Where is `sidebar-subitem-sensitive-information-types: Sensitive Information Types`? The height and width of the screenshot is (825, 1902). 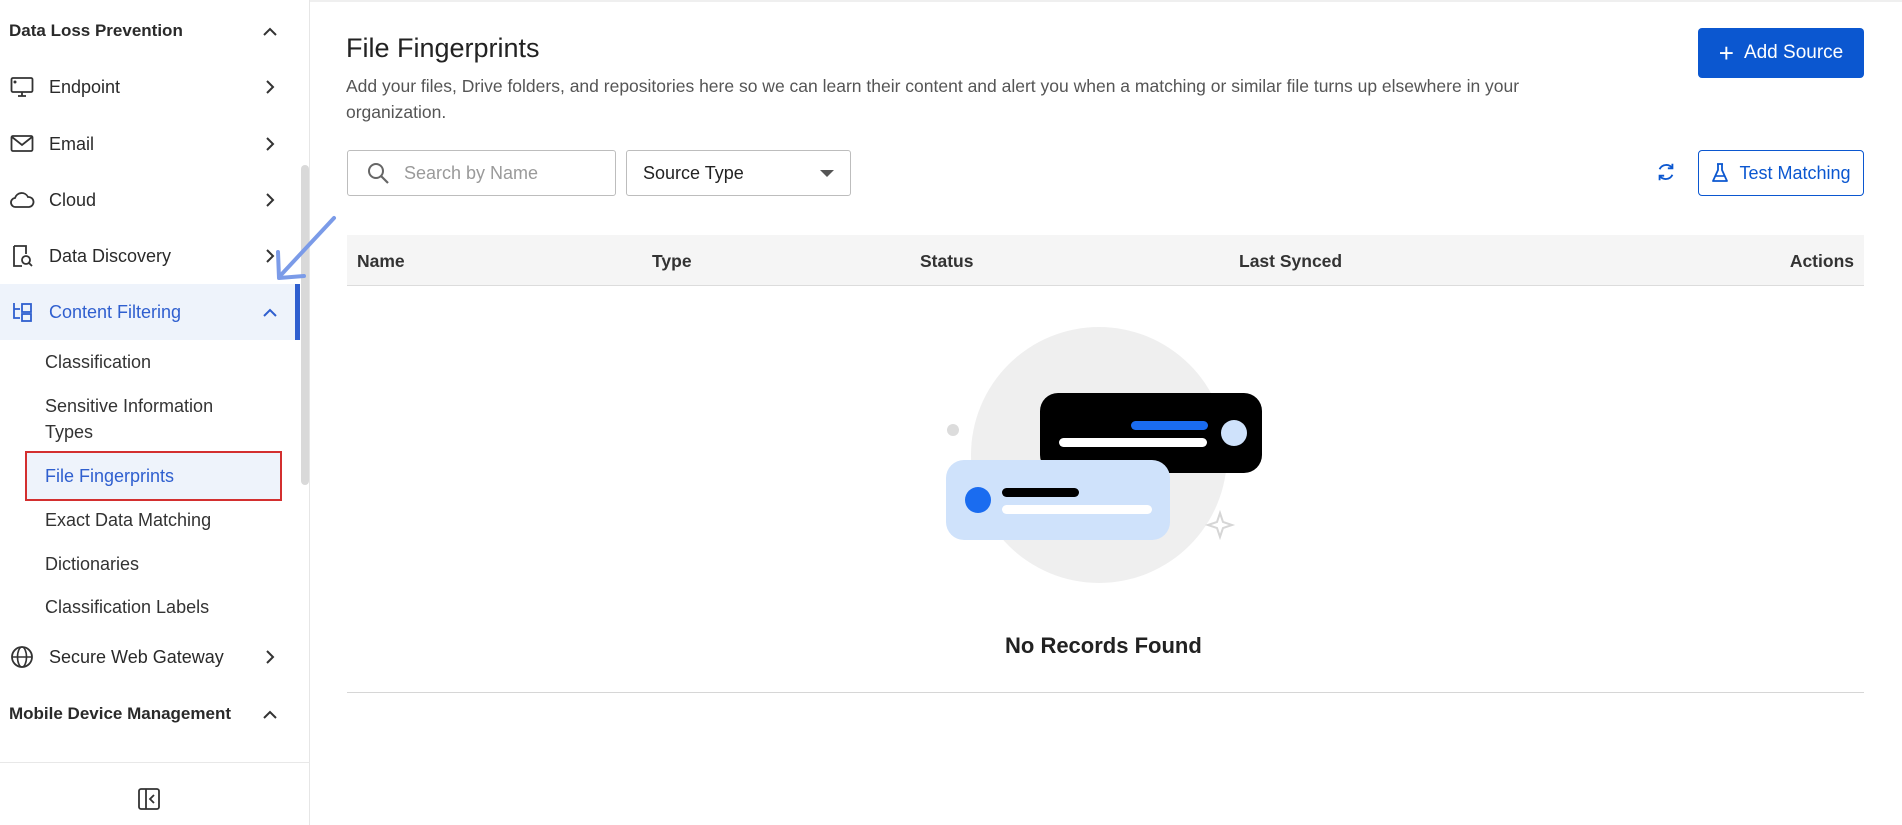
sidebar-subitem-sensitive-information-types: Sensitive Information Types is located at coordinates (150, 419).